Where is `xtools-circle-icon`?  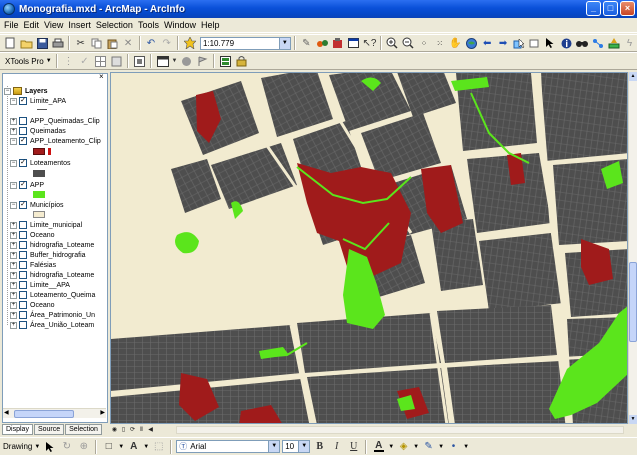 xtools-circle-icon is located at coordinates (186, 61).